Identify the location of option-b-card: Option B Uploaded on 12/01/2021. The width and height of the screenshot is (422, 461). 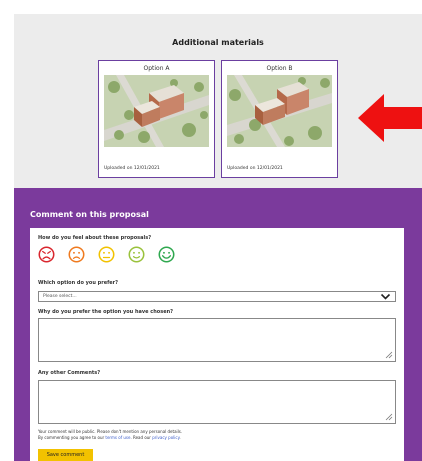
(279, 119).